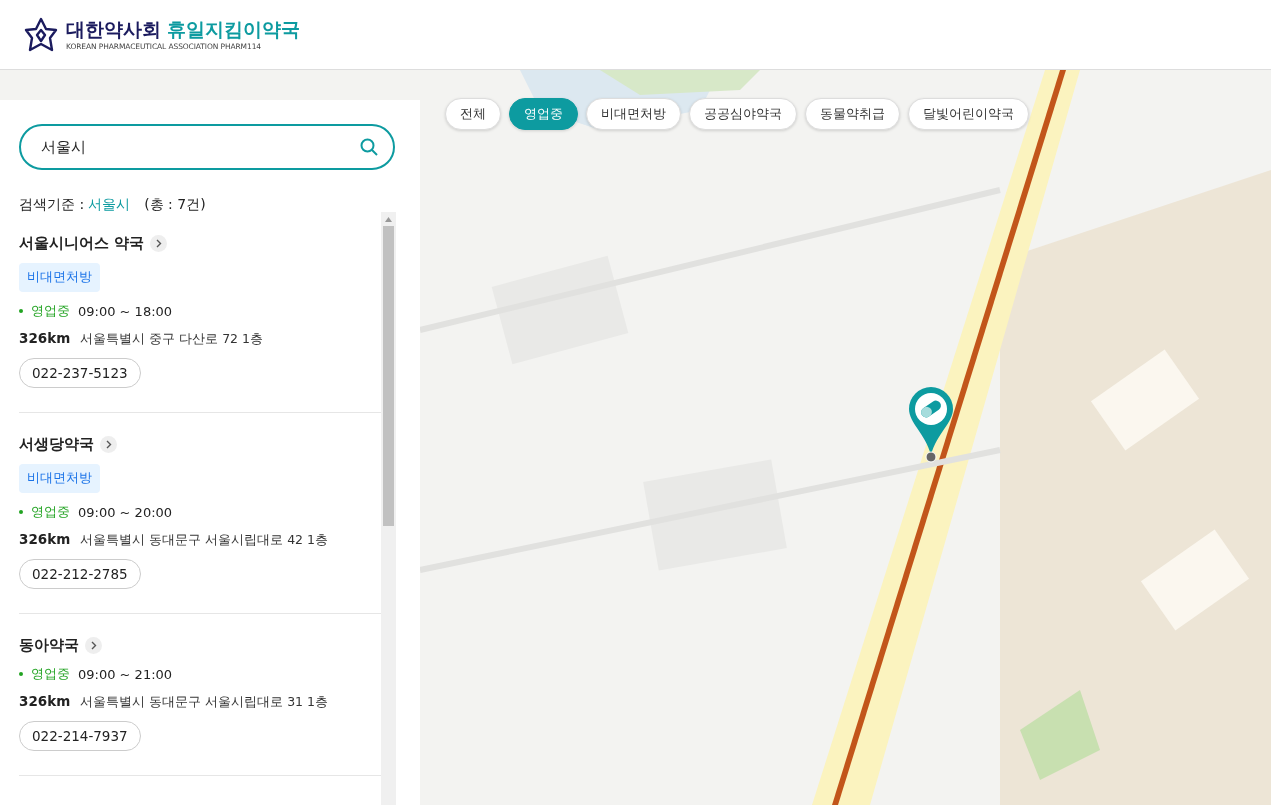 The width and height of the screenshot is (1271, 805). I want to click on address: 서울특별시 동대문구 서울시립대로 42 1층, so click(204, 540).